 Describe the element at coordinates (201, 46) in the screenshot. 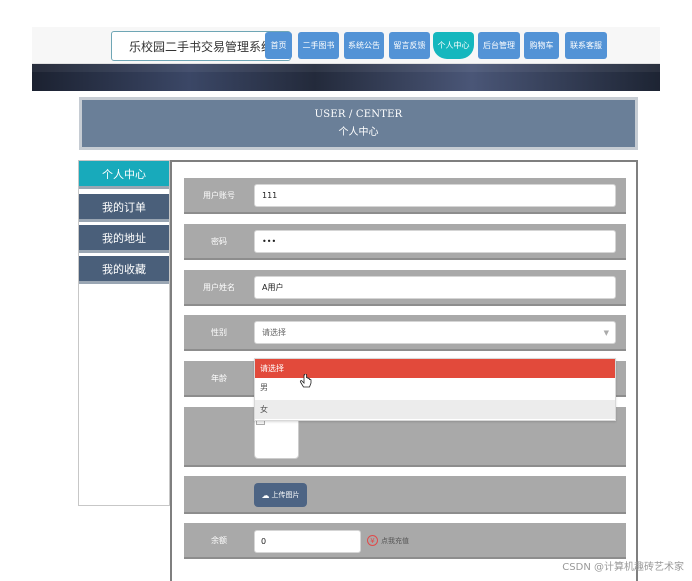

I see `site-title: 乐校园二手书交易管理系统` at that location.